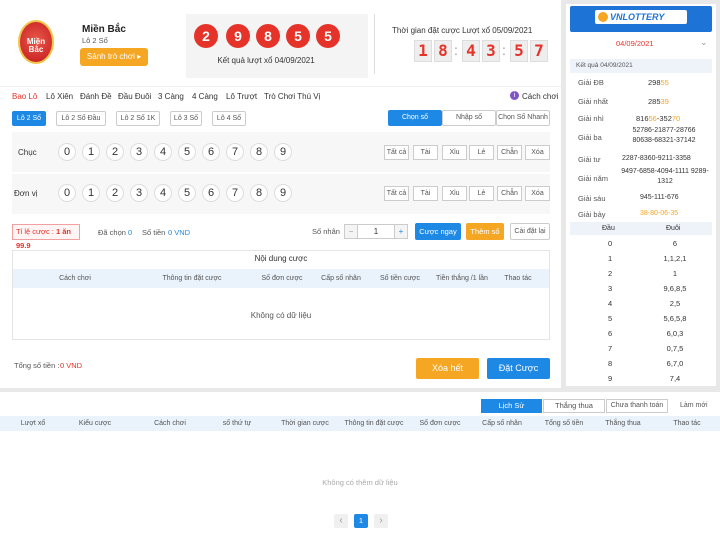  Describe the element at coordinates (675, 288) in the screenshot. I see `duoi-value: 9,6,8,5` at that location.